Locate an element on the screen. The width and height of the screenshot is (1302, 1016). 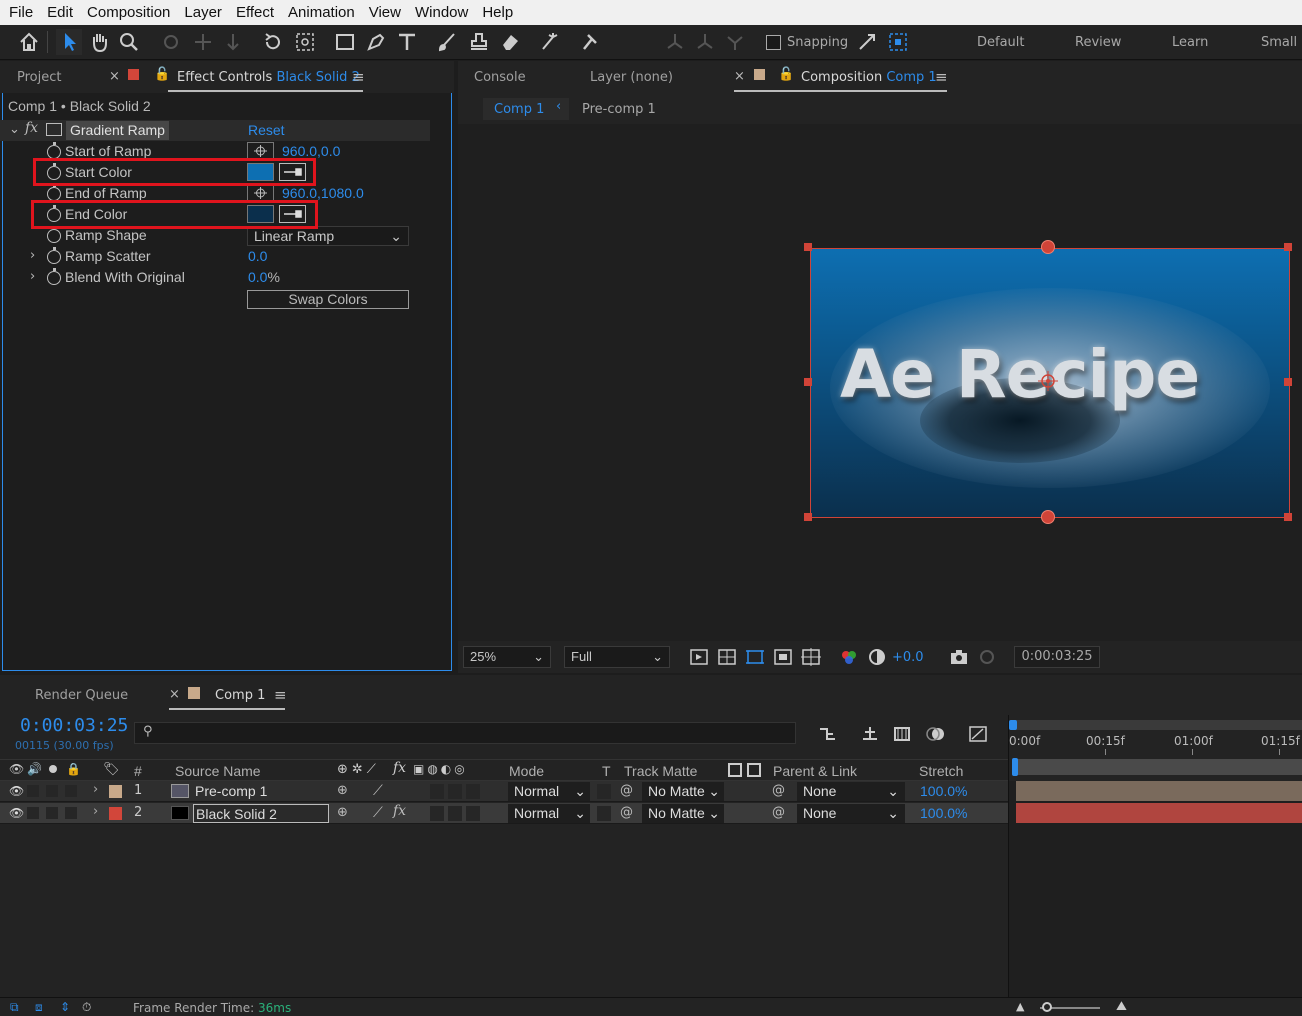
pen-tool-icon is located at coordinates (376, 42).